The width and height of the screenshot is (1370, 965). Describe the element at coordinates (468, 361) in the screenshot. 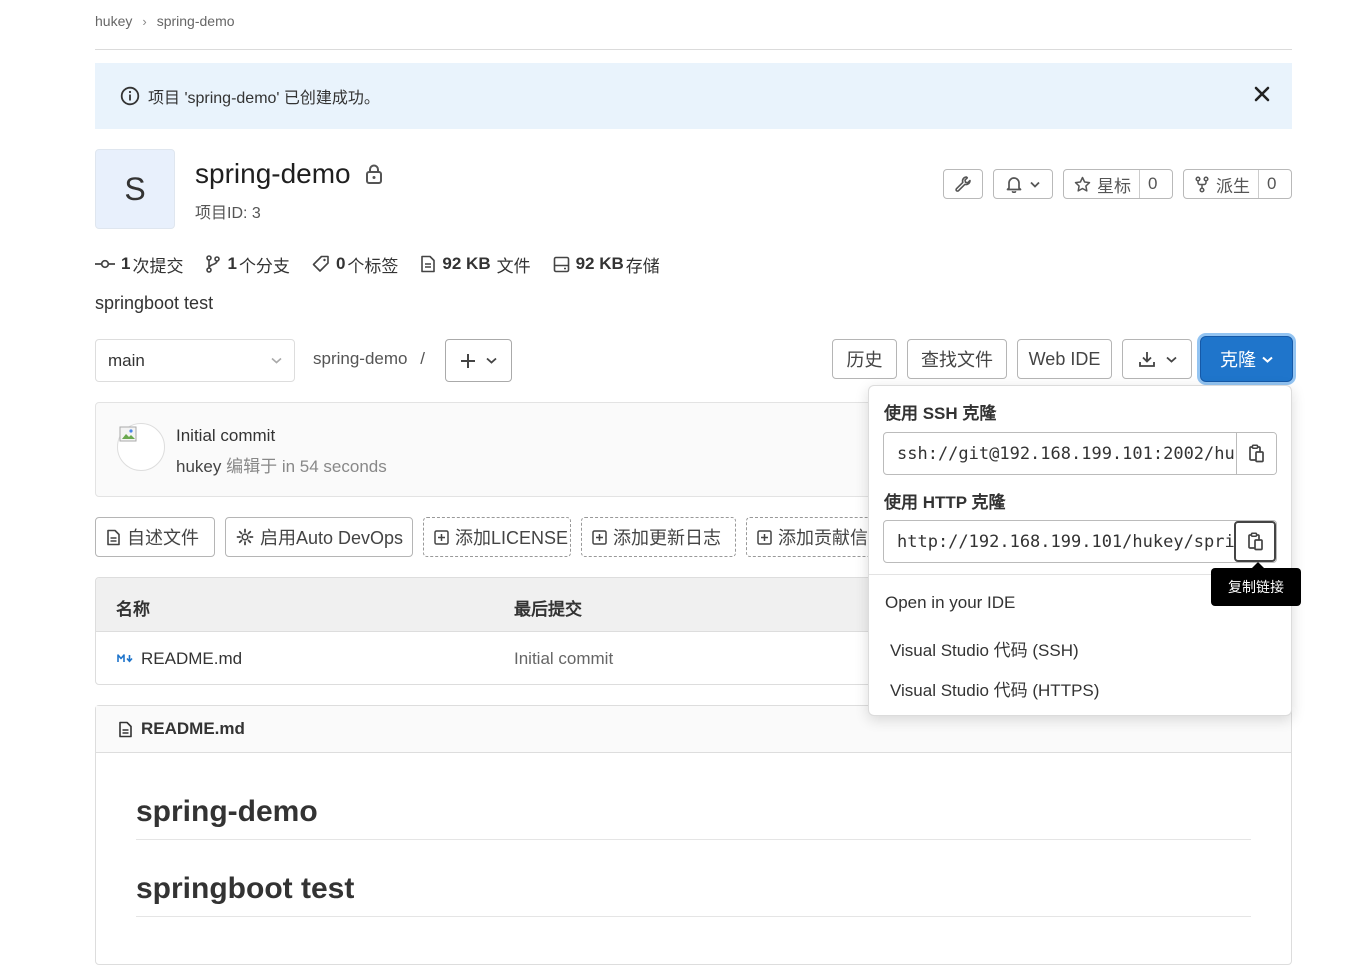

I see `plus-icon` at that location.